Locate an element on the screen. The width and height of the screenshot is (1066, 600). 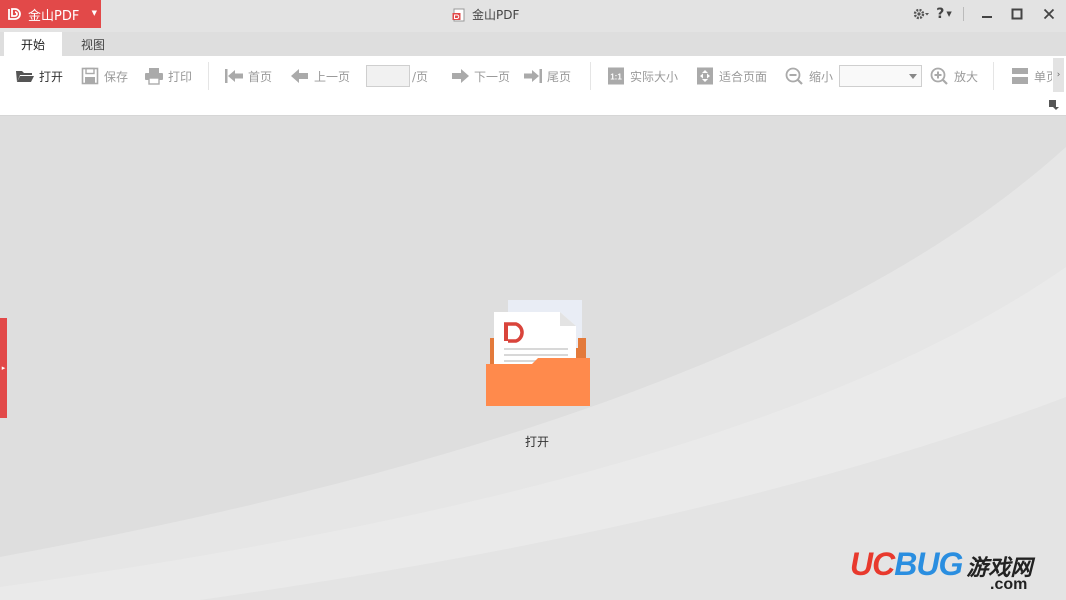
zoom-level-select is located at coordinates (880, 76).